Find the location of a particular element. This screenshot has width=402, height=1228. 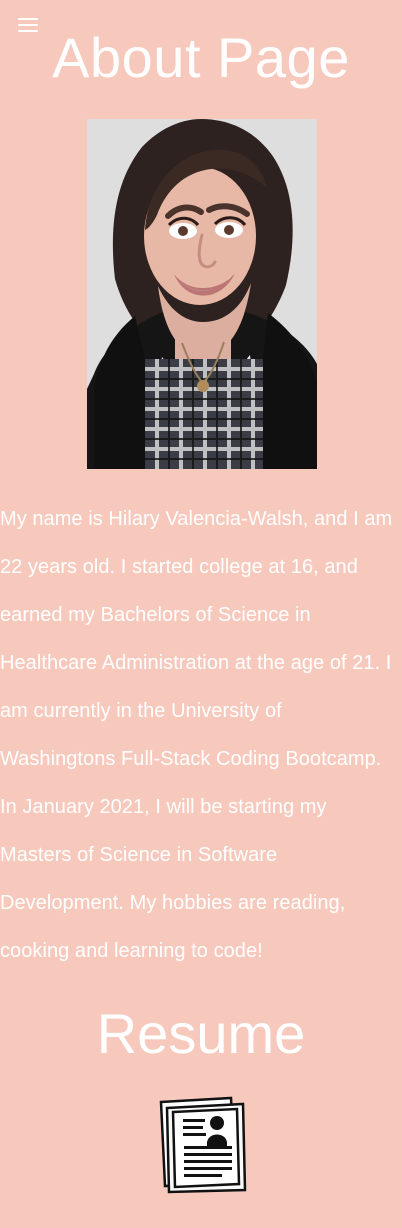

resume-icon-graphic is located at coordinates (203, 1145).